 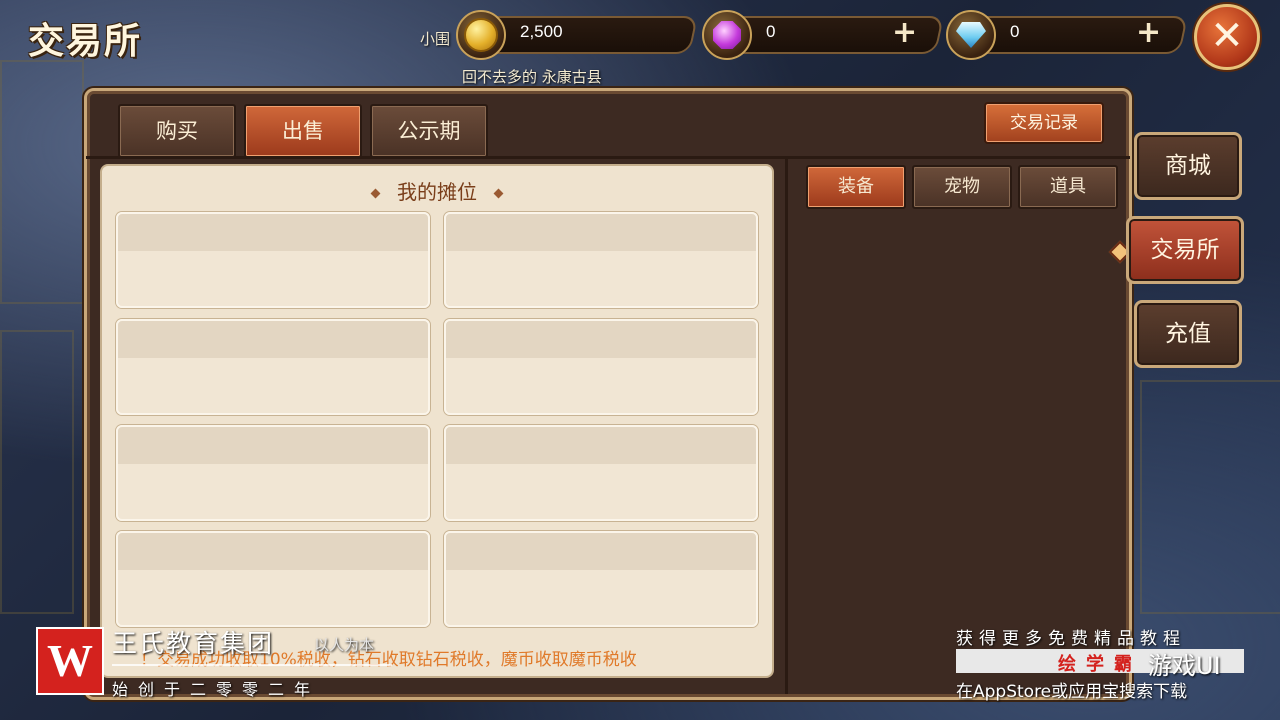 I want to click on category-item: 道具, so click(x=1068, y=187).